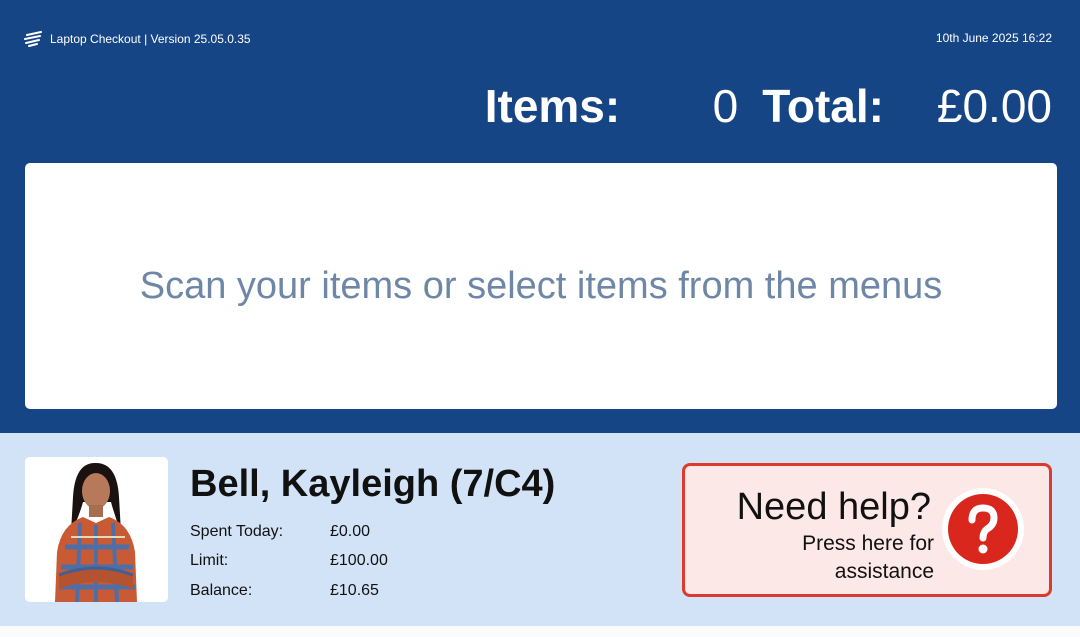 This screenshot has width=1080, height=637. I want to click on balance-row: Balance: £10.65, so click(289, 591).